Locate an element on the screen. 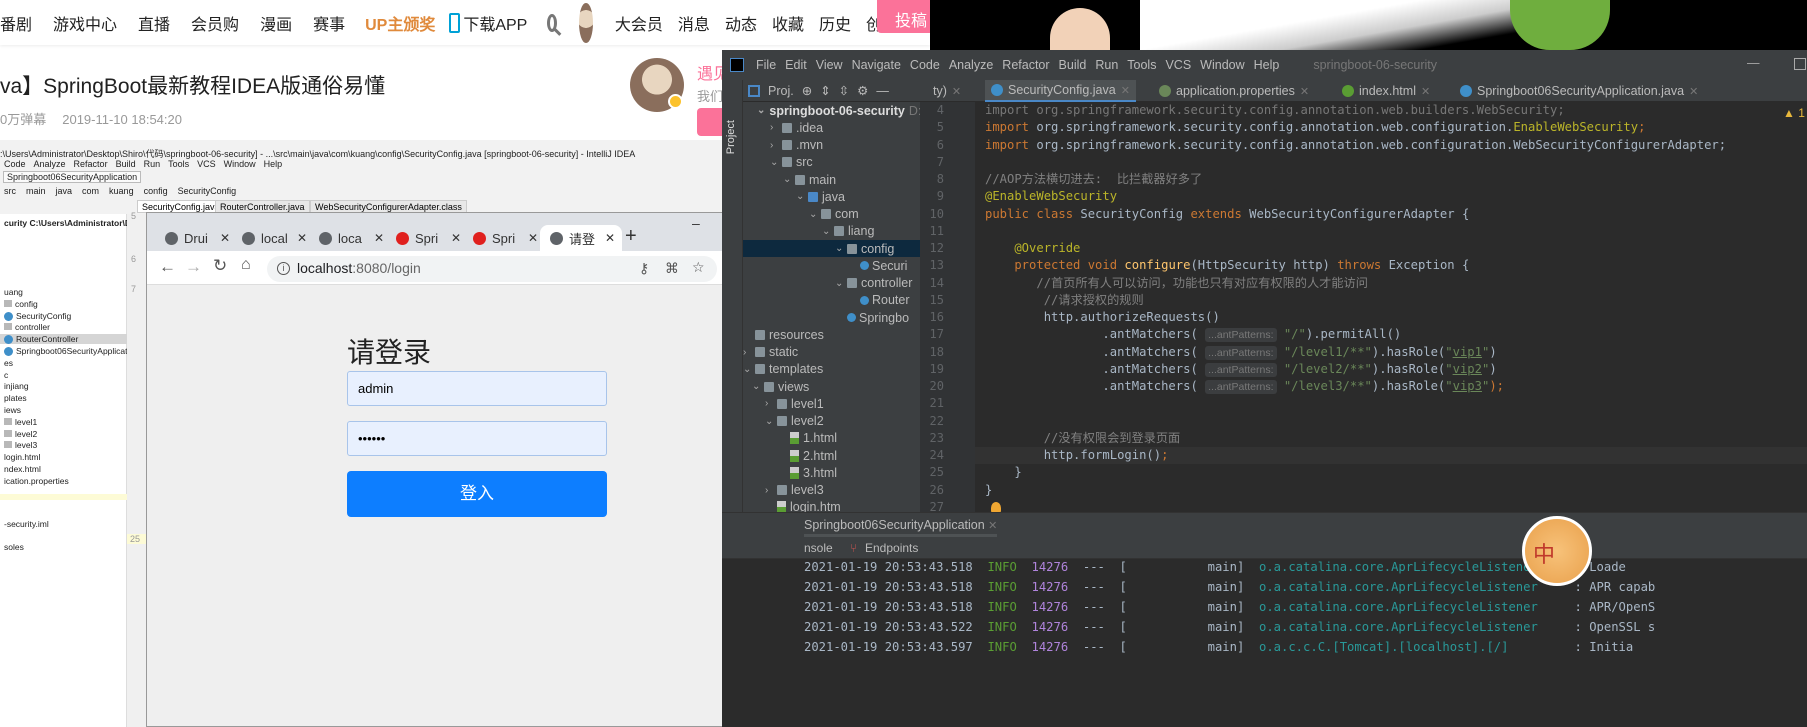  search-icon is located at coordinates (552, 22).